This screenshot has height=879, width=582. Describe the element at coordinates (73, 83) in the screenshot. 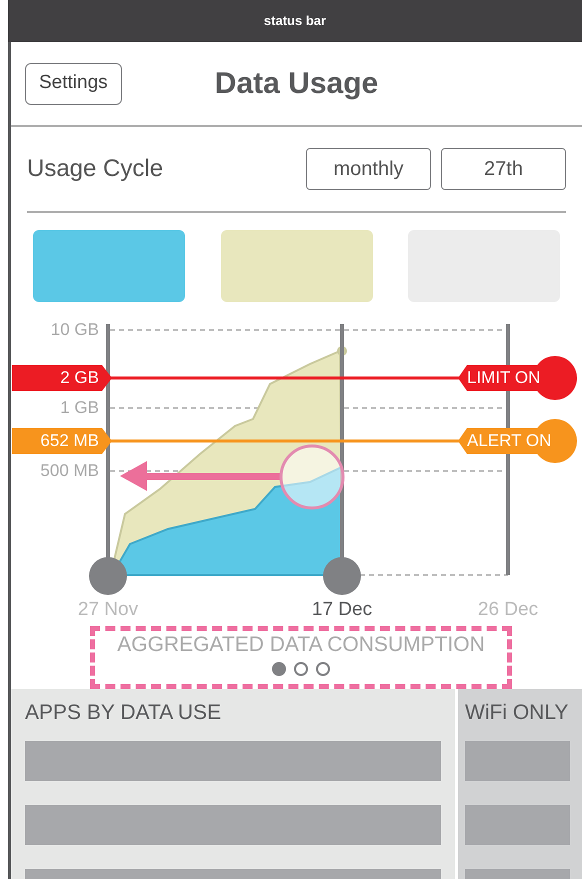

I see `settings-button: Settings` at that location.